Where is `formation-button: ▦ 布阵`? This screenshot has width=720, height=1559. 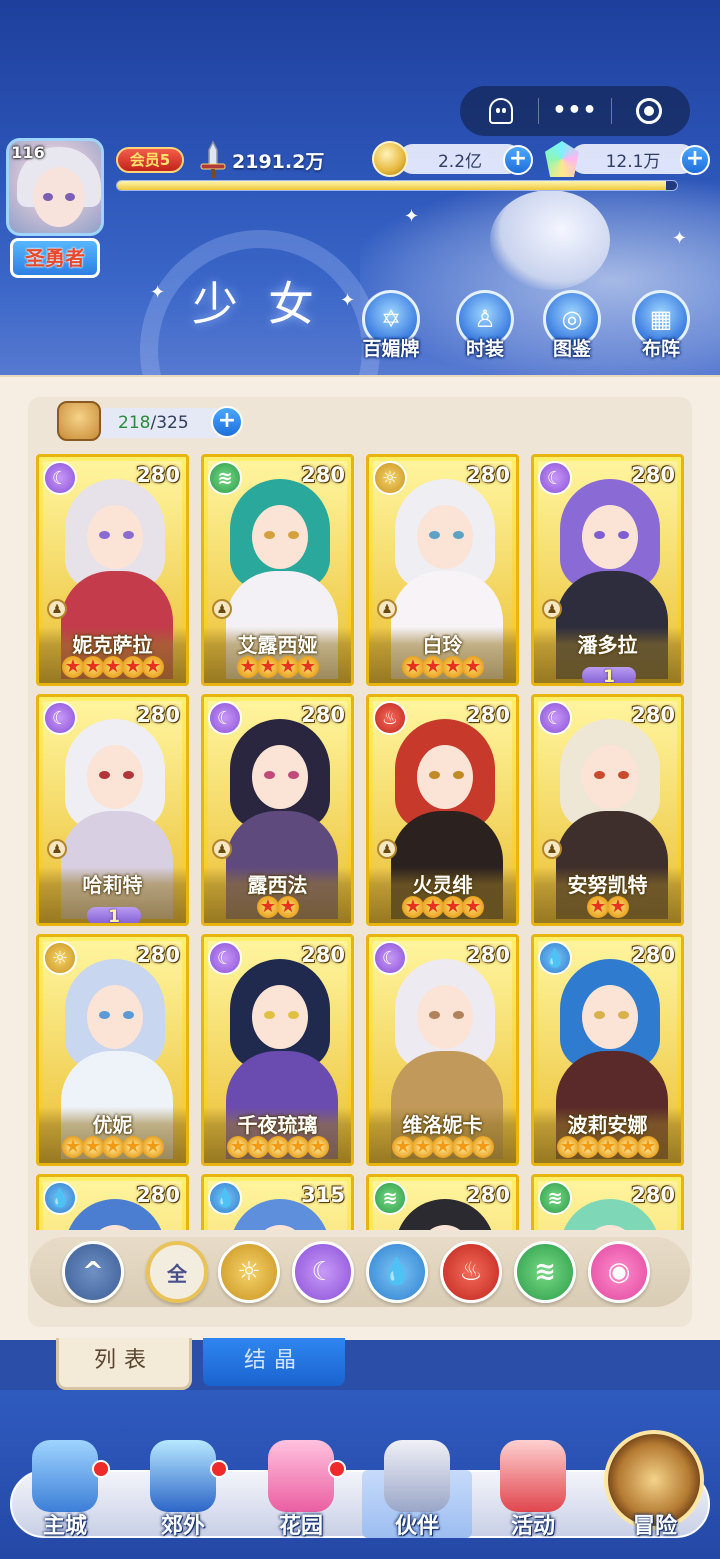 formation-button: ▦ 布阵 is located at coordinates (661, 325).